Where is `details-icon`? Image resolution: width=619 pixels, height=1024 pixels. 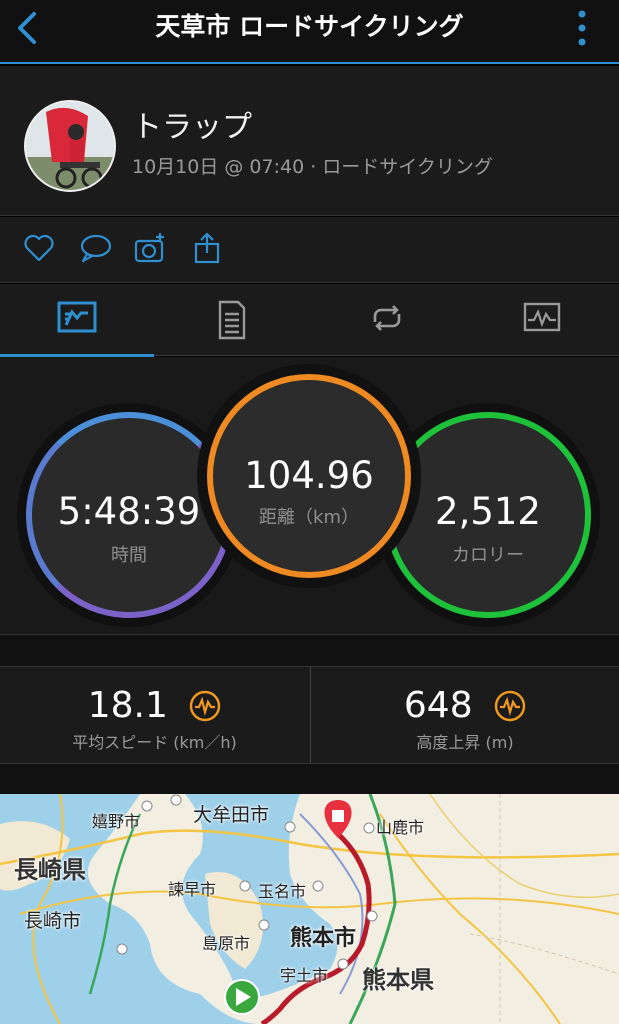 details-icon is located at coordinates (232, 320).